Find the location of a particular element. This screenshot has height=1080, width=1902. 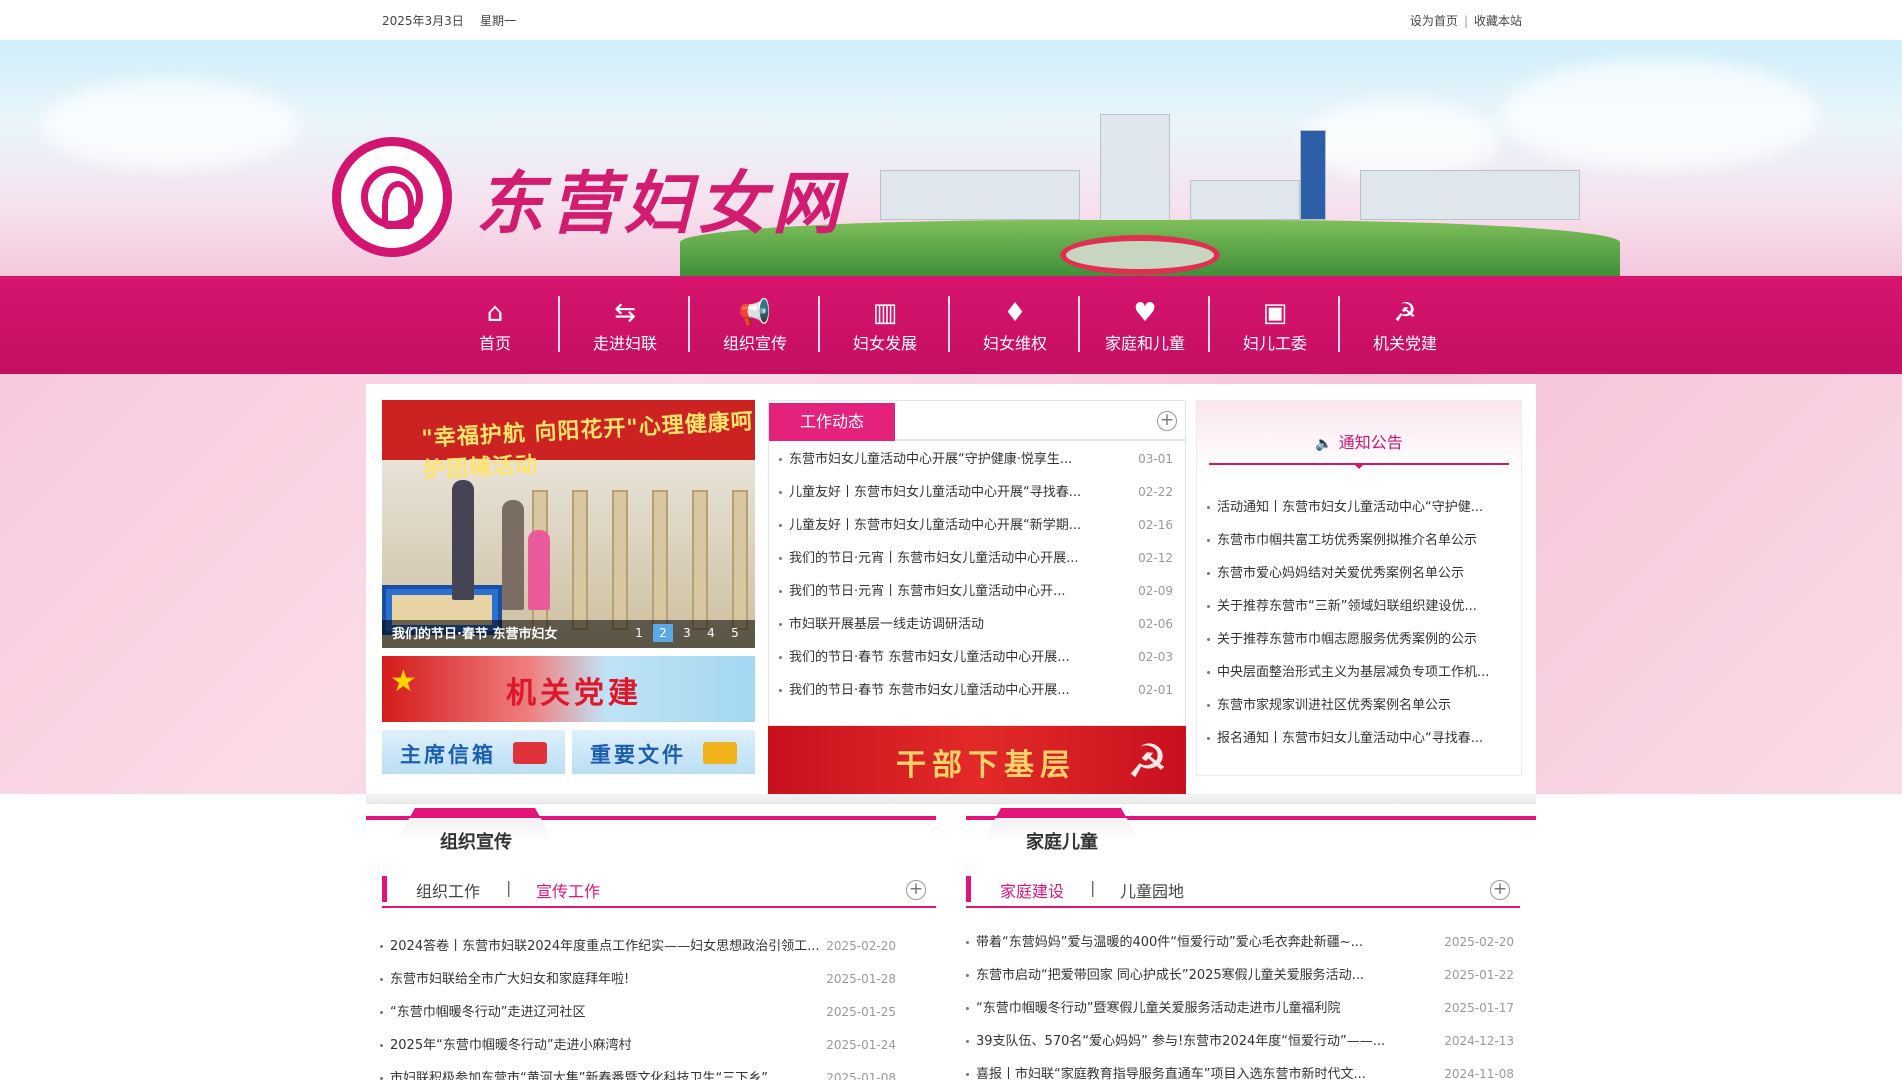

nav-item-label: 走进妇联 is located at coordinates (624, 343).